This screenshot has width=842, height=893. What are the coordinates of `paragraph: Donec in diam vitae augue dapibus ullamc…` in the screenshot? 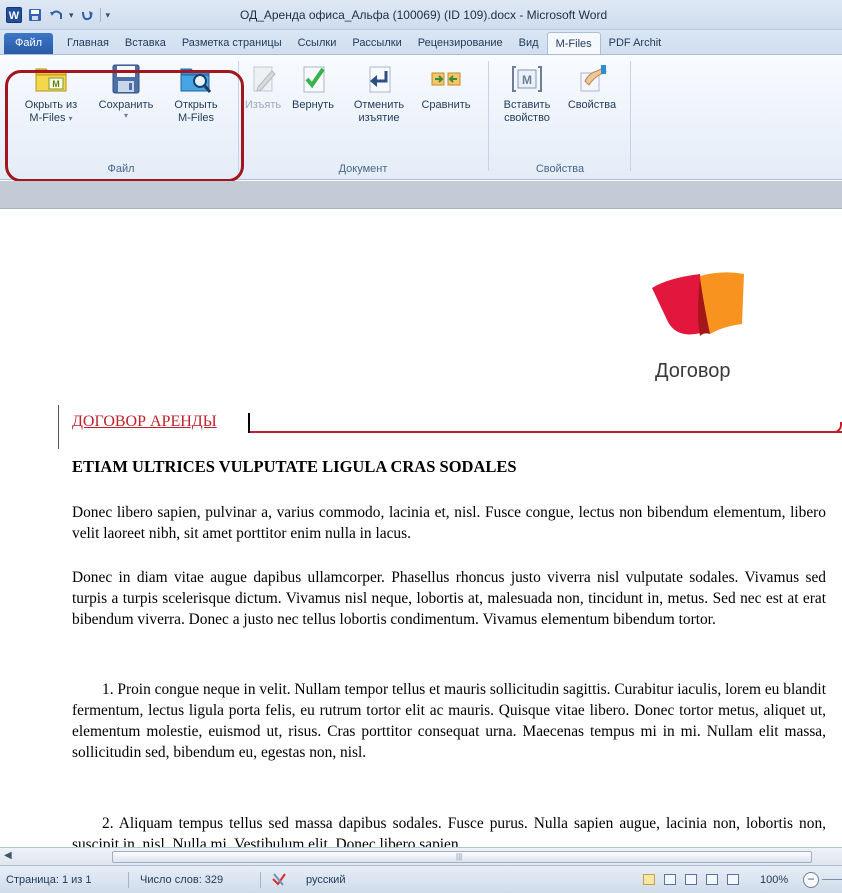 It's located at (449, 598).